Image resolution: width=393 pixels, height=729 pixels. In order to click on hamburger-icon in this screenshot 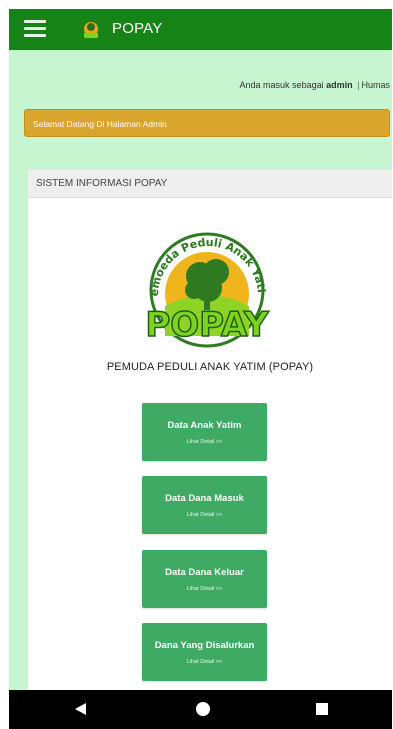, I will do `click(35, 29)`.